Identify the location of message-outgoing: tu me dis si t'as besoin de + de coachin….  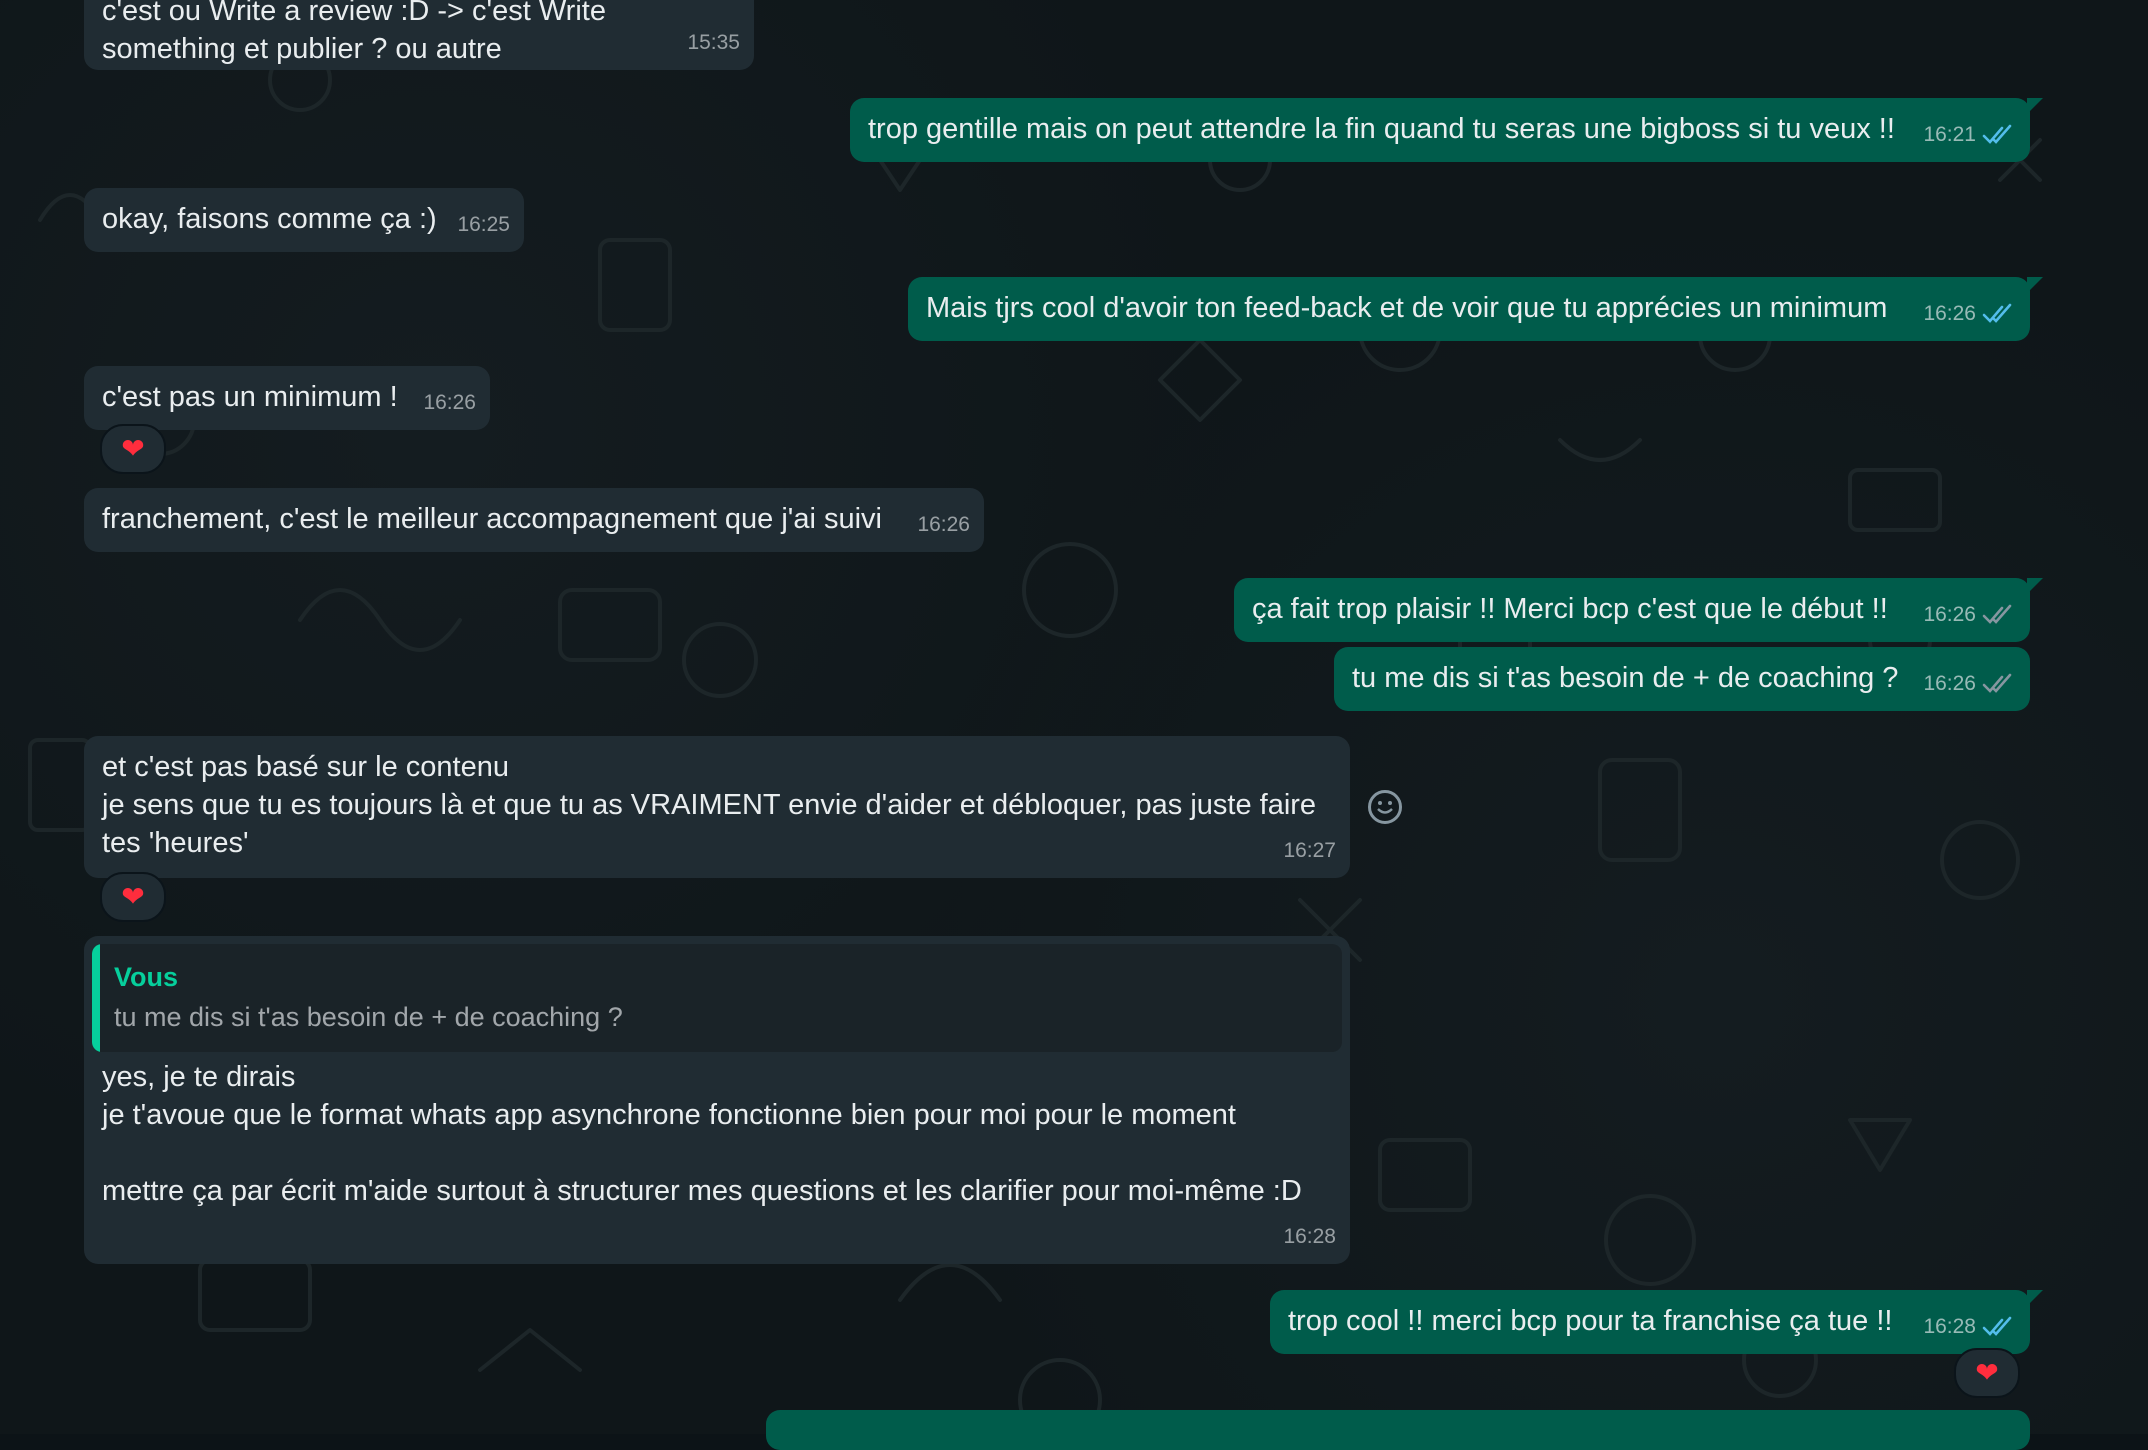
(1682, 679).